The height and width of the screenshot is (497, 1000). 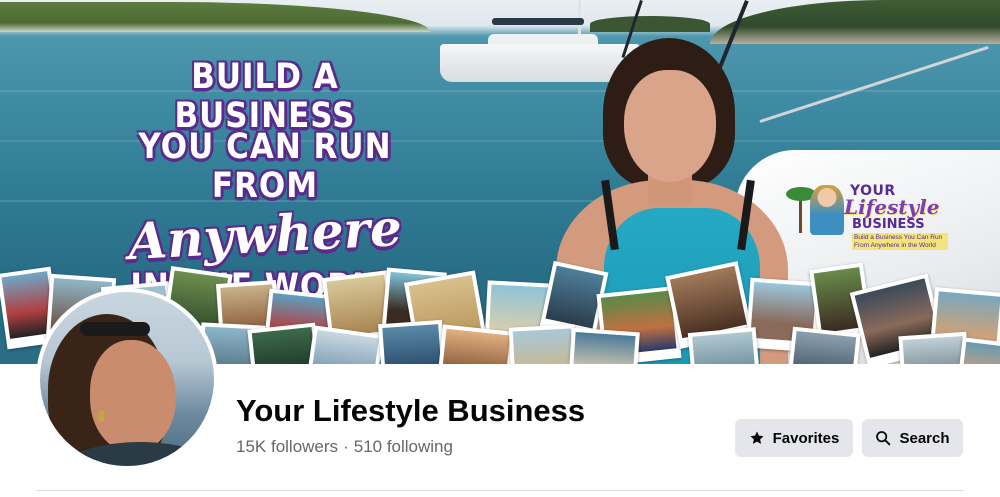 I want to click on headline-script: Anywhere, so click(x=265, y=234).